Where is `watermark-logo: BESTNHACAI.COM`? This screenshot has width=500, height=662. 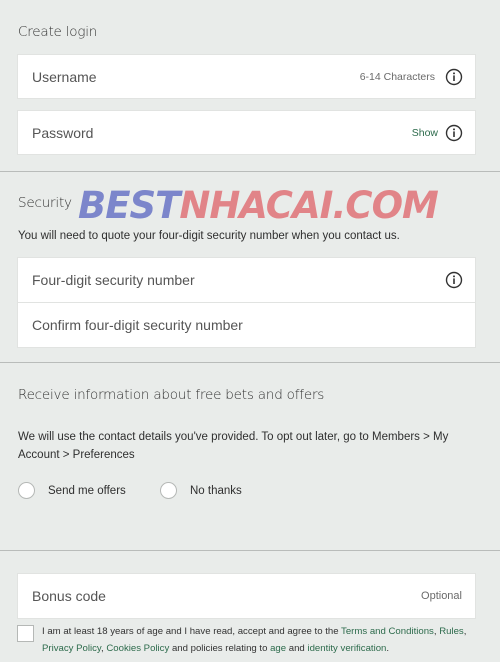 watermark-logo: BESTNHACAI.COM is located at coordinates (258, 205).